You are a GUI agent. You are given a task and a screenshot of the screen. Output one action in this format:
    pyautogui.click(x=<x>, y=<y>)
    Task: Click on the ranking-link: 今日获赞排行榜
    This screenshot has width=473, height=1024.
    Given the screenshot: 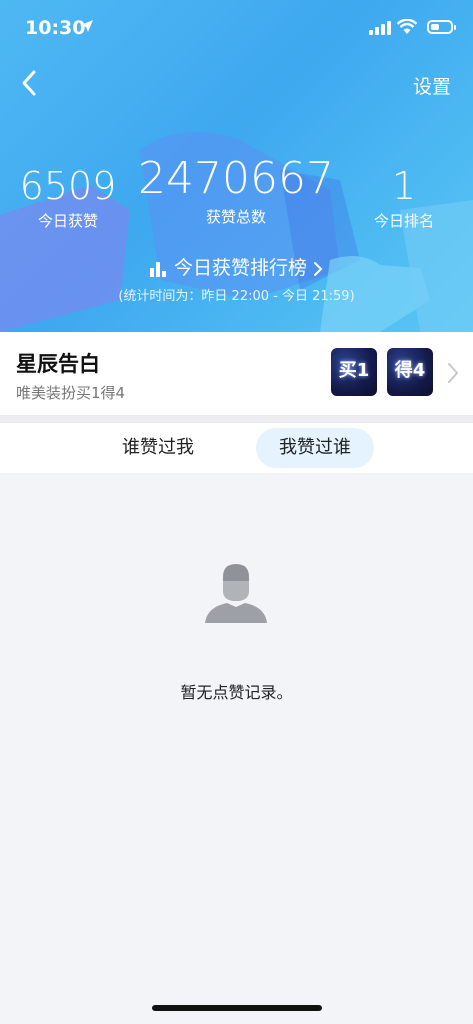 What is the action you would take?
    pyautogui.click(x=236, y=266)
    